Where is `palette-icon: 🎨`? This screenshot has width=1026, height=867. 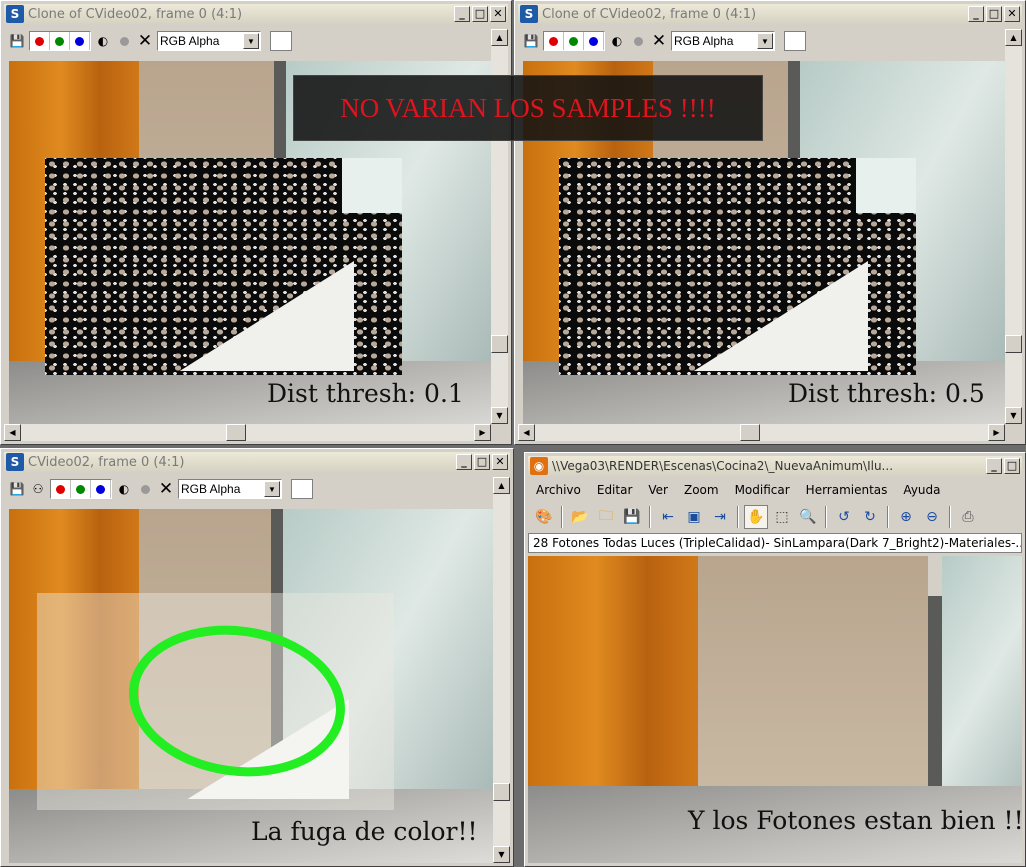 palette-icon: 🎨 is located at coordinates (544, 517).